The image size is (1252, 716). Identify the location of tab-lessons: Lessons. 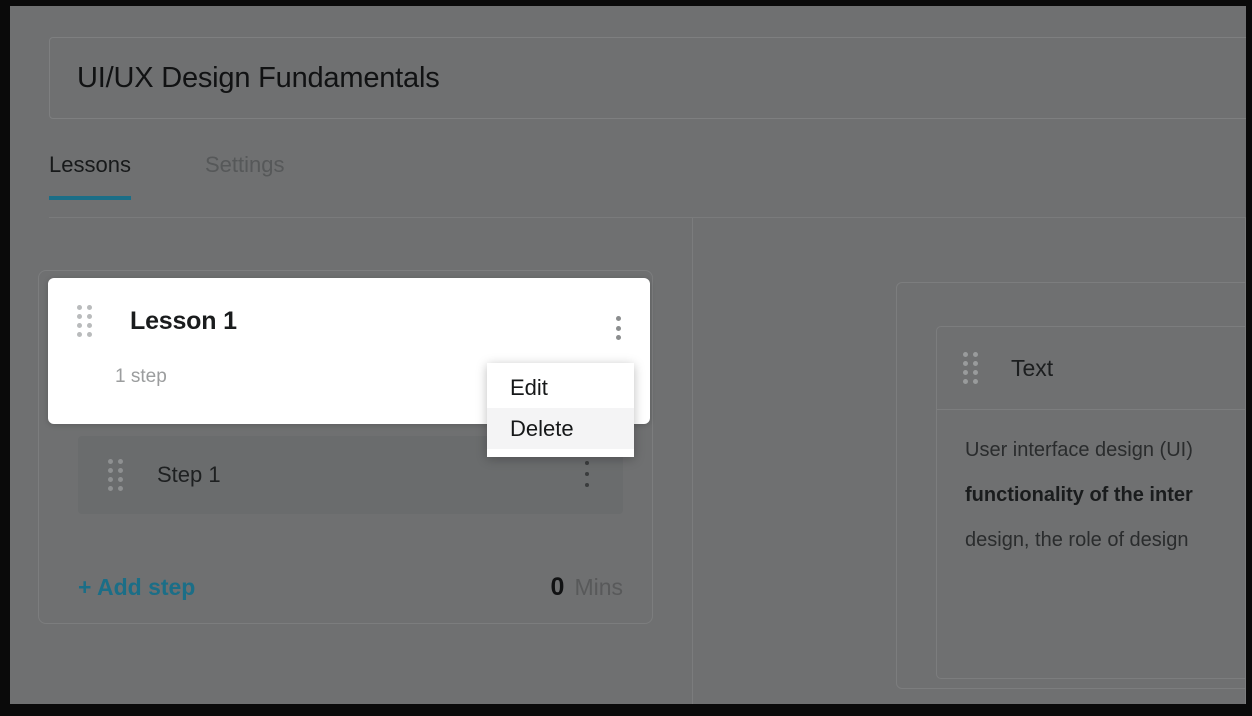
(90, 176).